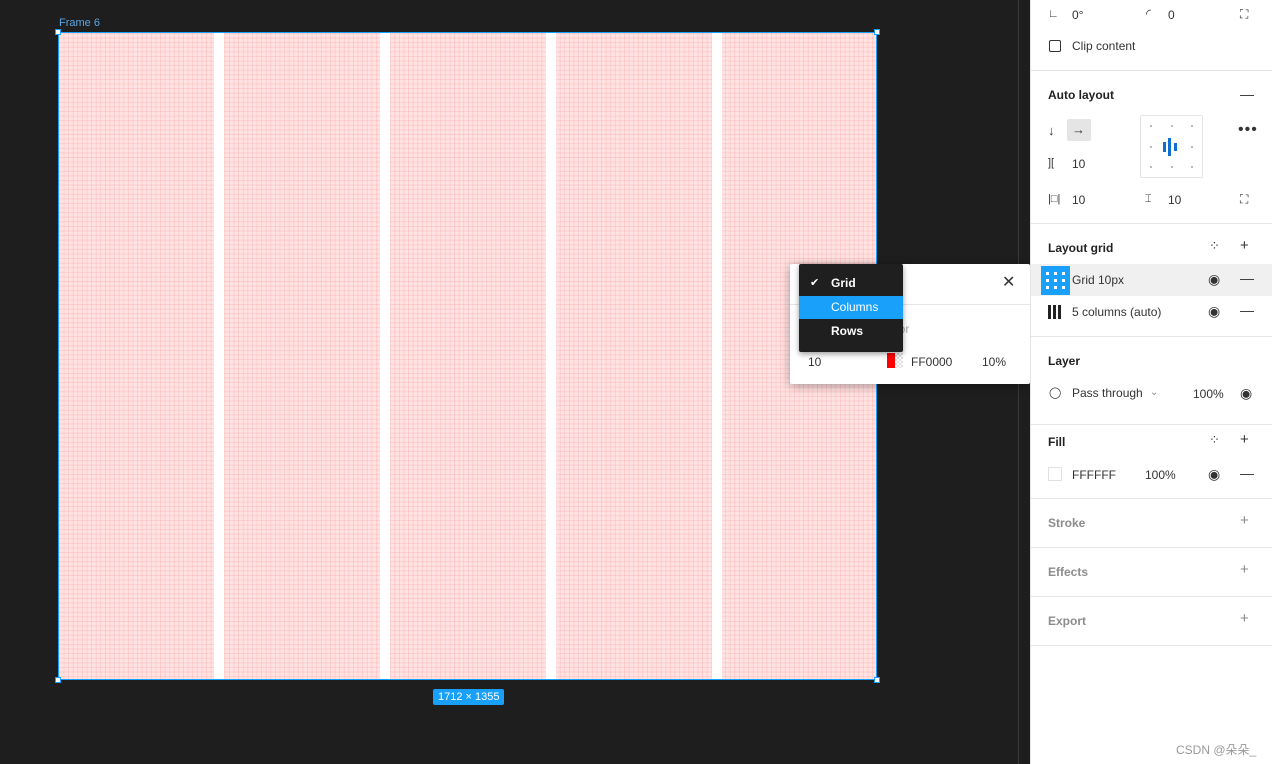  Describe the element at coordinates (1077, 15) in the screenshot. I see `rotation-value: 0°` at that location.